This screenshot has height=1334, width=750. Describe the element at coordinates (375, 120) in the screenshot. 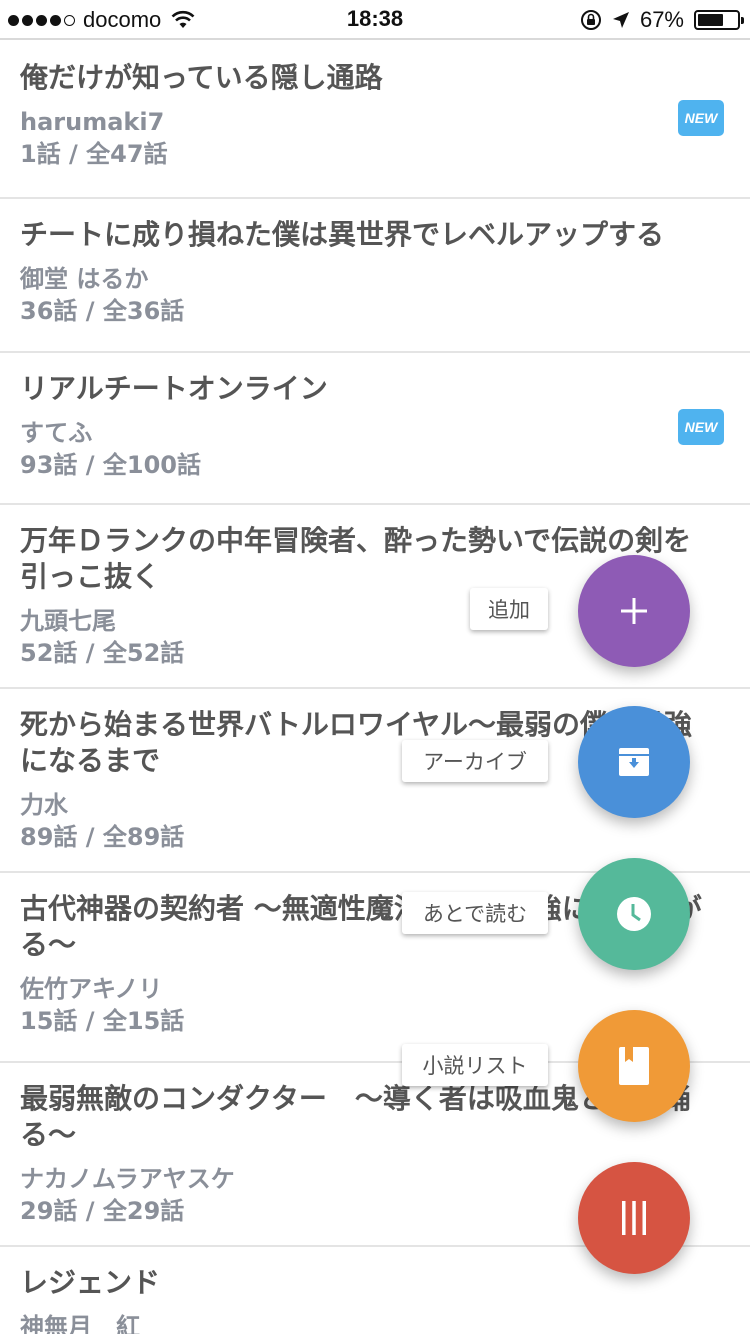

I see `novel-list-item: 俺だけが知っている隠し通路 harumaki7 1話 / 全47話 NEW` at that location.